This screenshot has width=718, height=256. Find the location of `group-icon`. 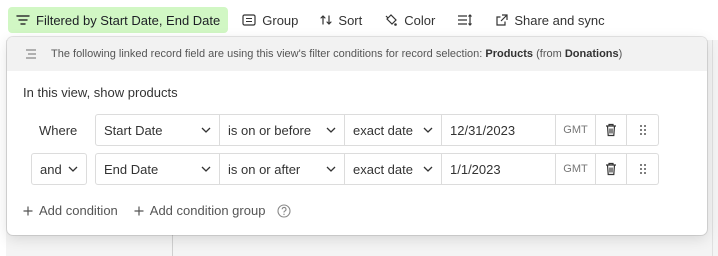

group-icon is located at coordinates (249, 20).